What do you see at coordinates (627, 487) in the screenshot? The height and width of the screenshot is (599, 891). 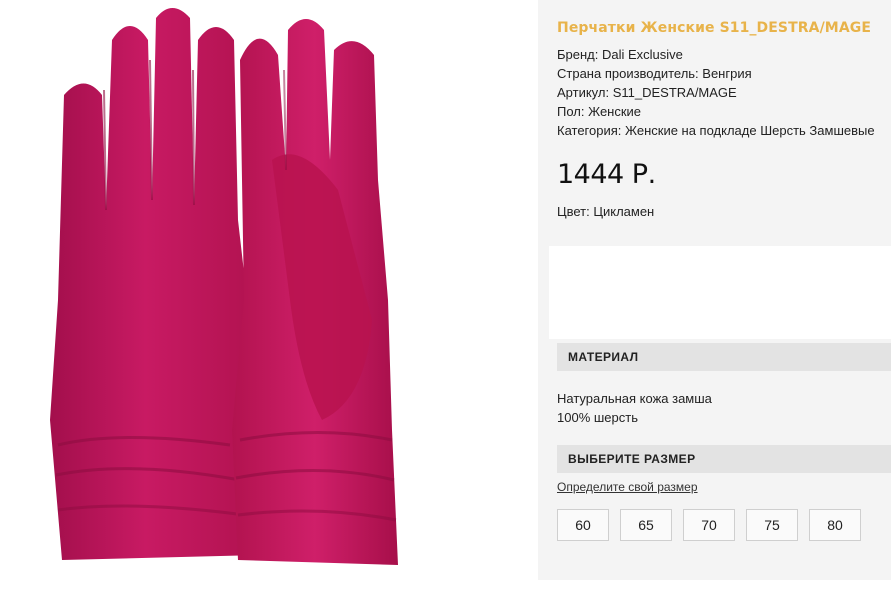 I see `size-guide-link: Определите свой размер` at bounding box center [627, 487].